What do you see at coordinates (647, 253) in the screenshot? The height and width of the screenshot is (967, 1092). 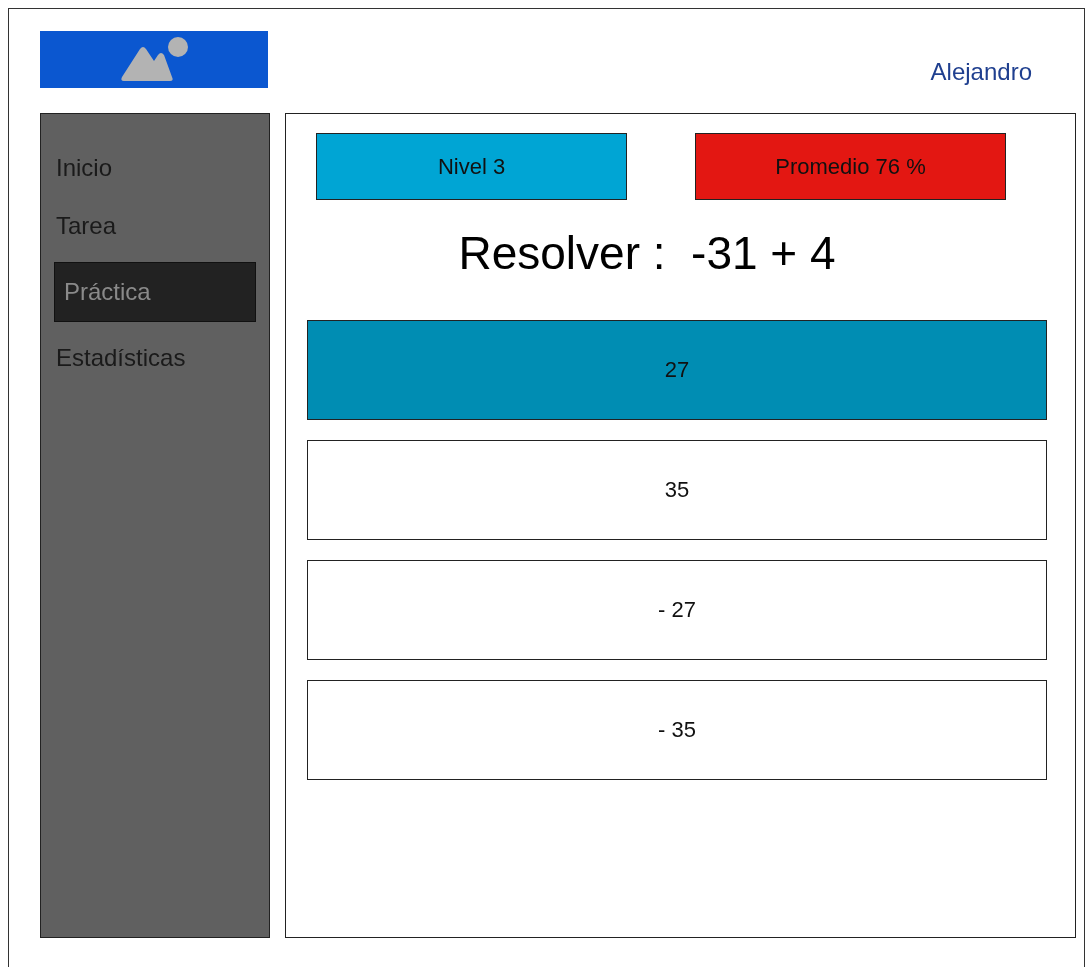 I see `problem-text: Resolver : -31 + 4` at bounding box center [647, 253].